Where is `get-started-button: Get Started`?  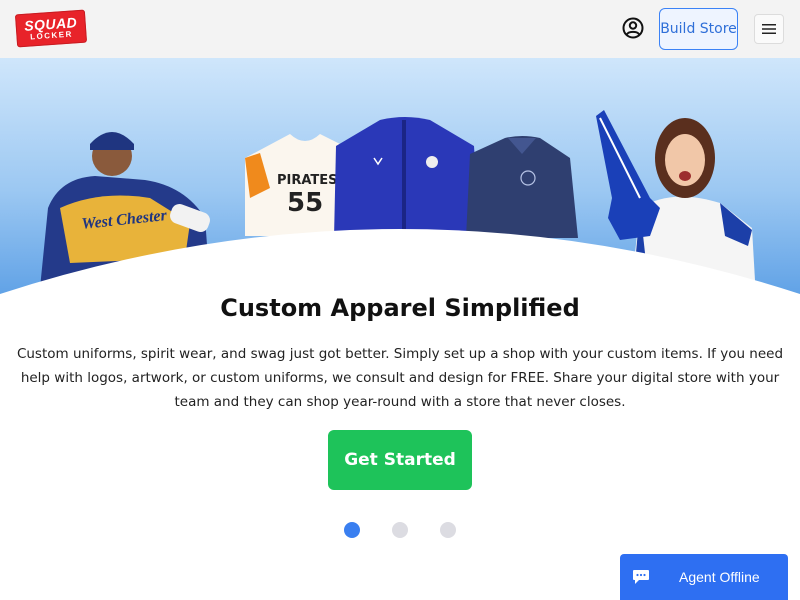 get-started-button: Get Started is located at coordinates (400, 460).